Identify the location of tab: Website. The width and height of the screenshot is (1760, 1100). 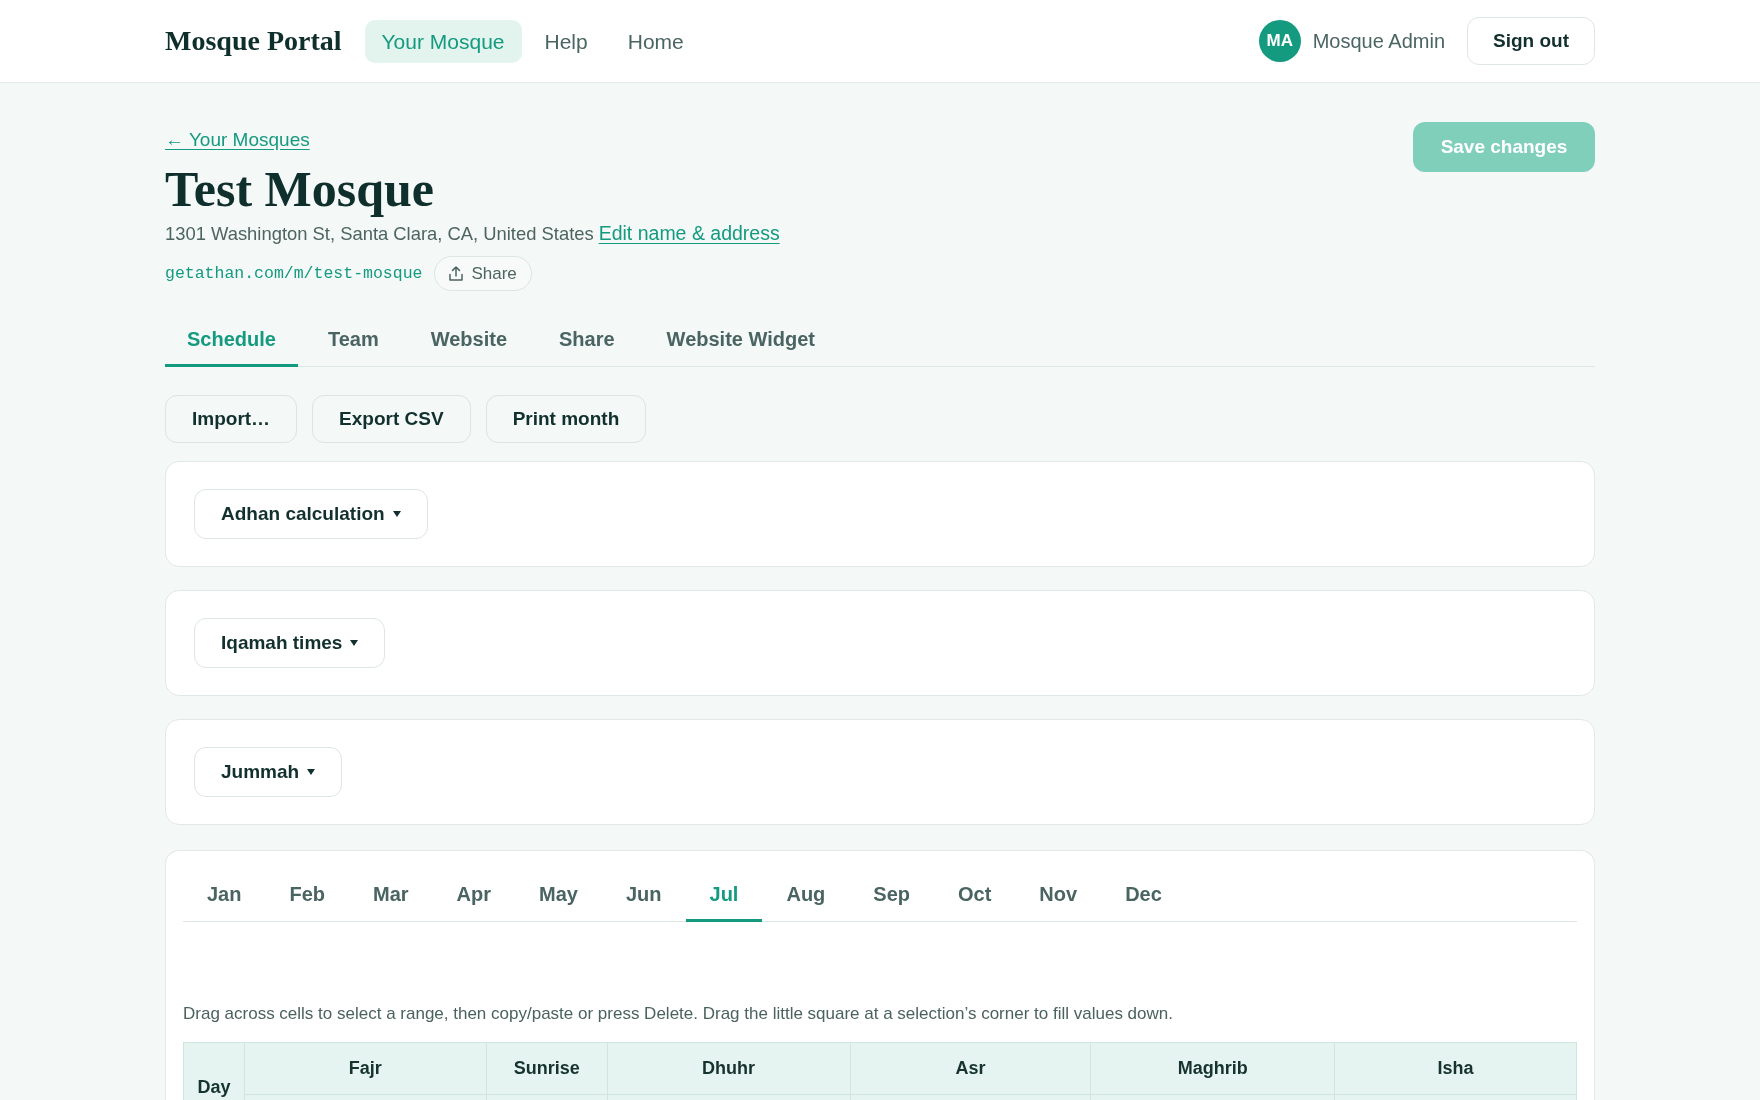
(468, 342).